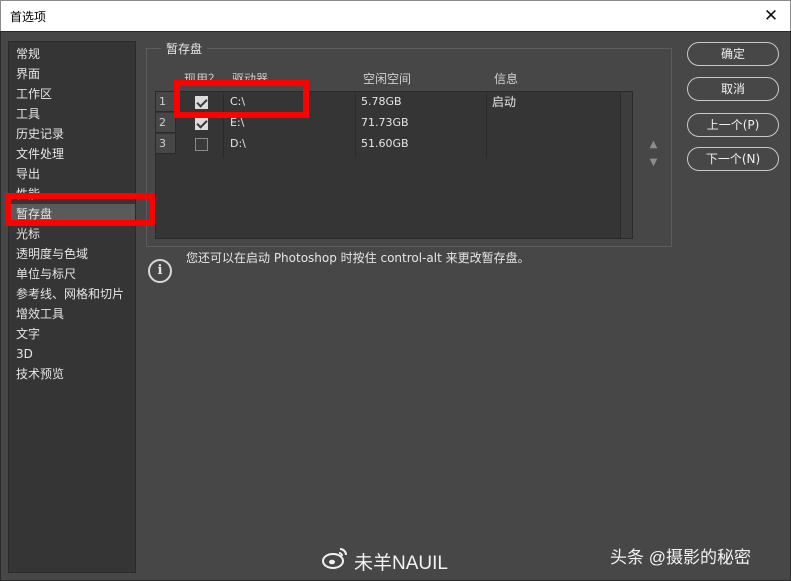 This screenshot has height=581, width=791. I want to click on highlight-box-scratch-disks, so click(80, 209).